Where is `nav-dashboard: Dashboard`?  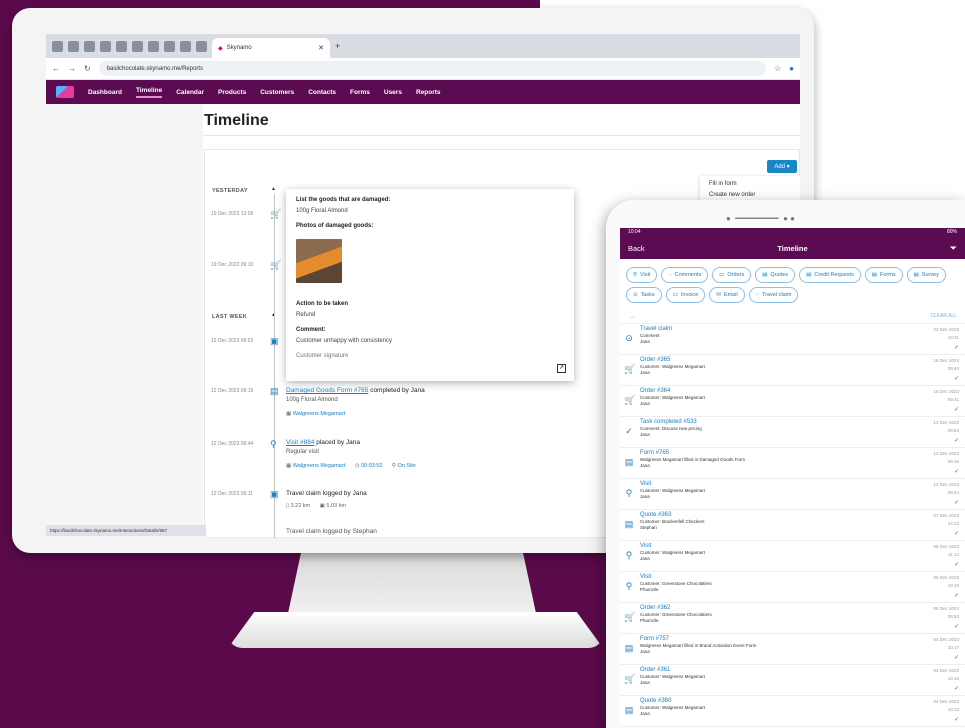 nav-dashboard: Dashboard is located at coordinates (105, 92).